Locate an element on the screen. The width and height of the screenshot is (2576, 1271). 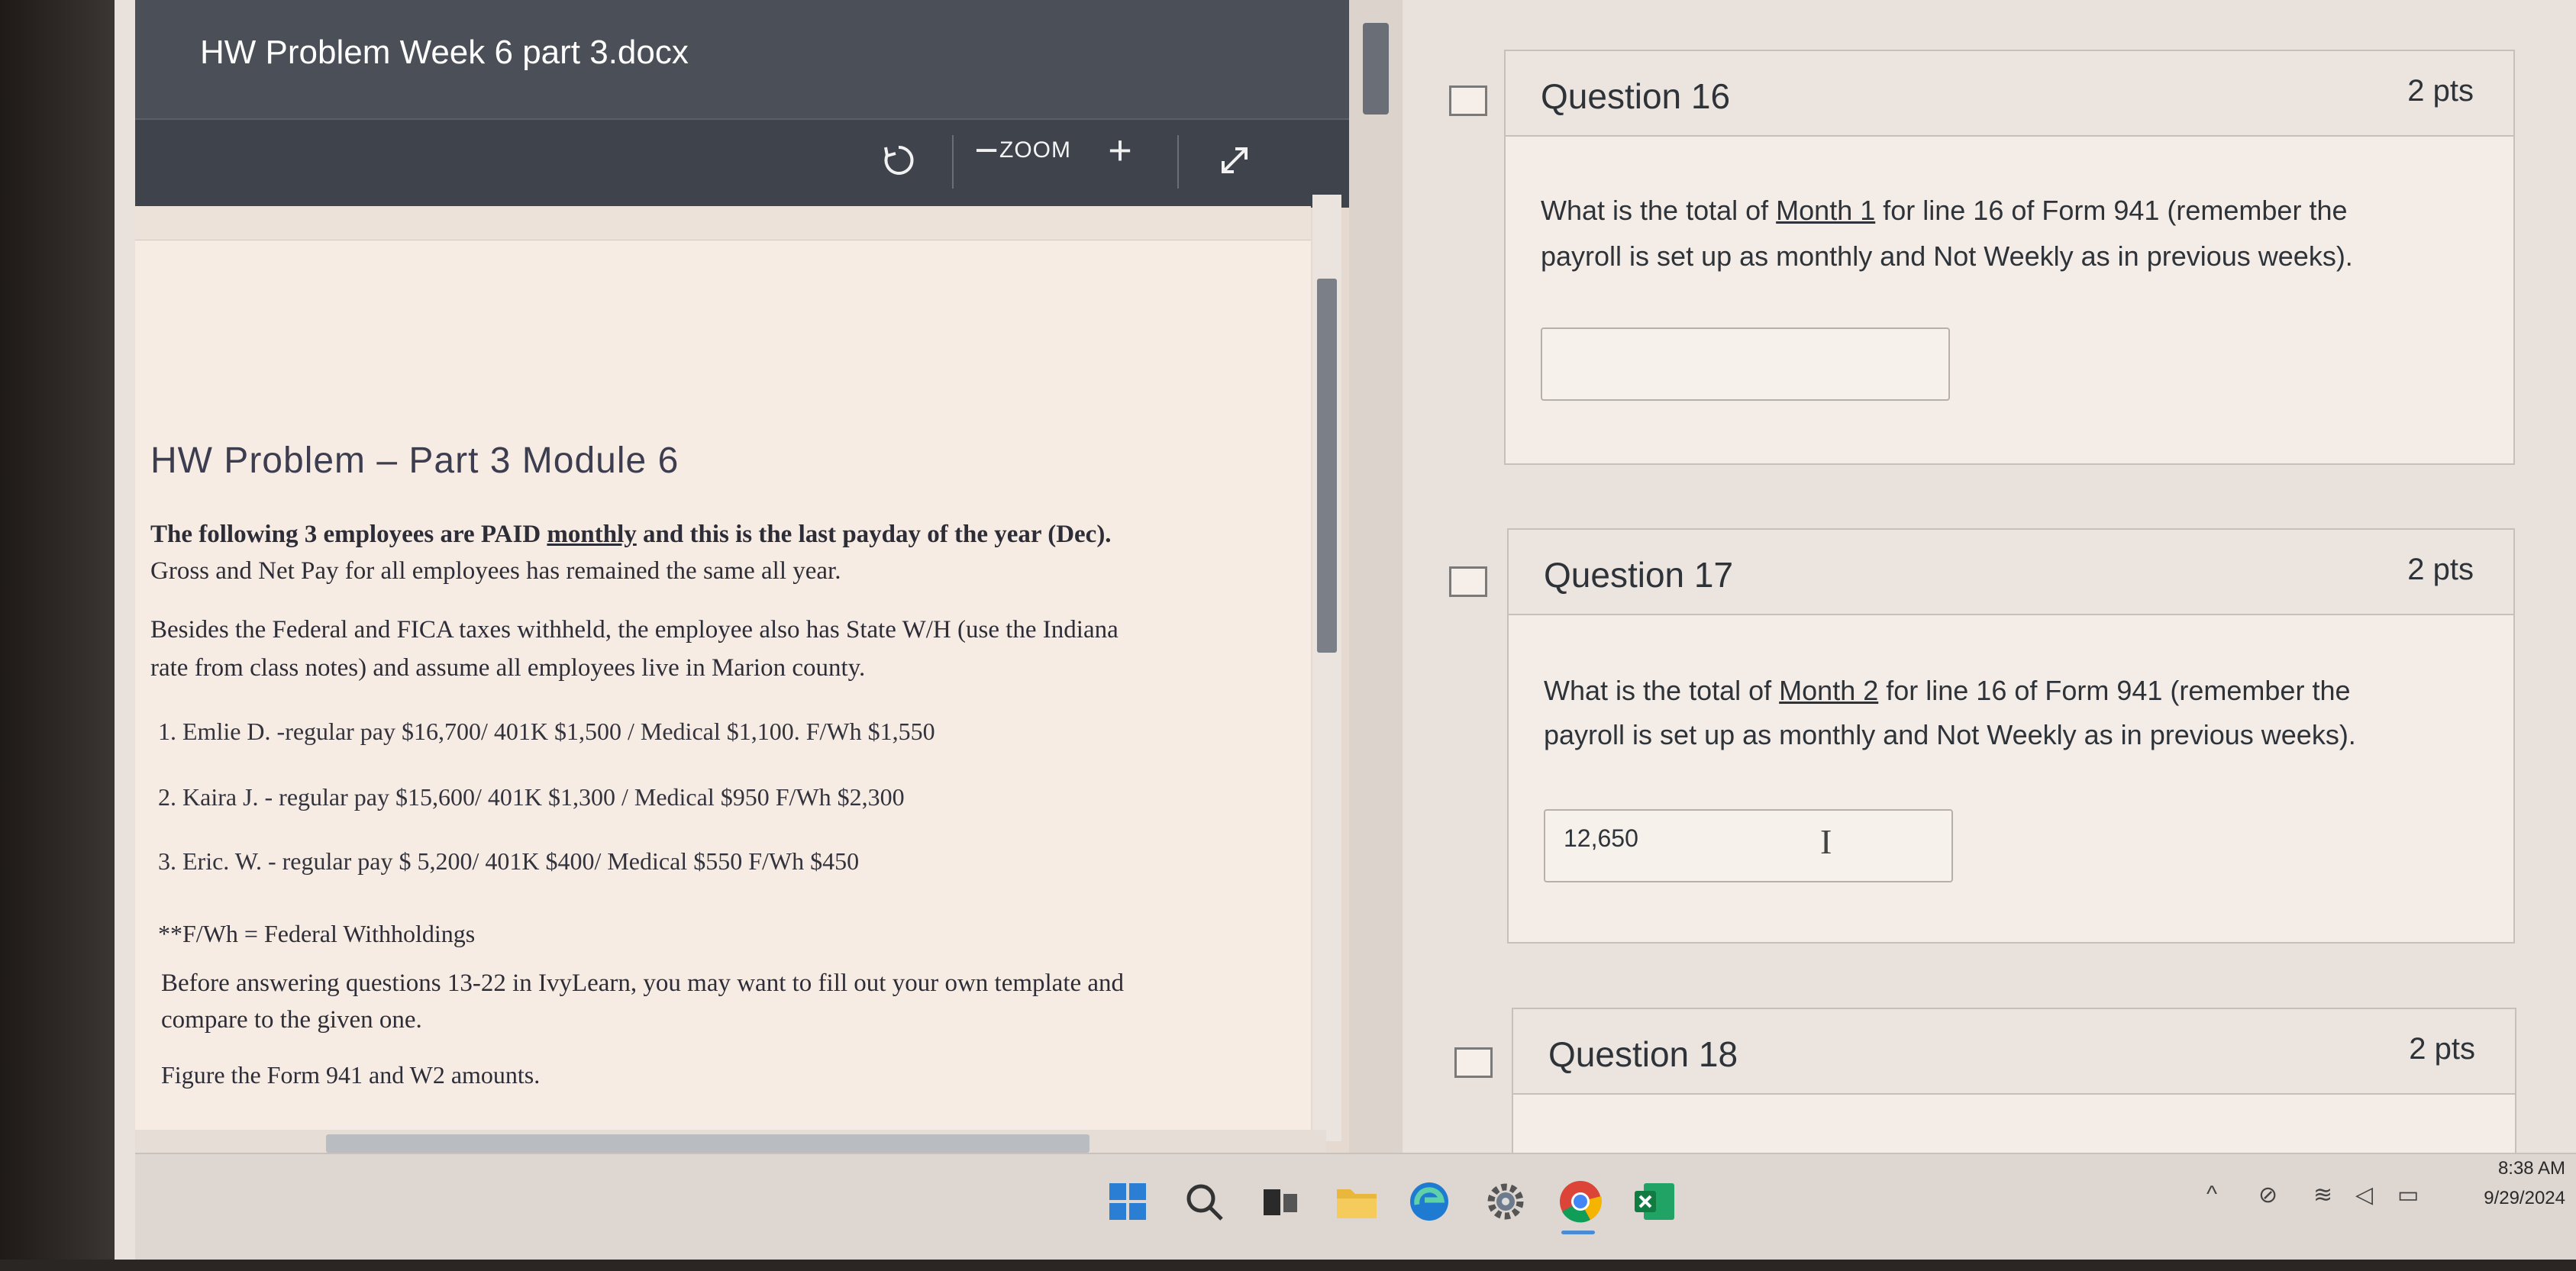
search-icon is located at coordinates (1204, 1201).